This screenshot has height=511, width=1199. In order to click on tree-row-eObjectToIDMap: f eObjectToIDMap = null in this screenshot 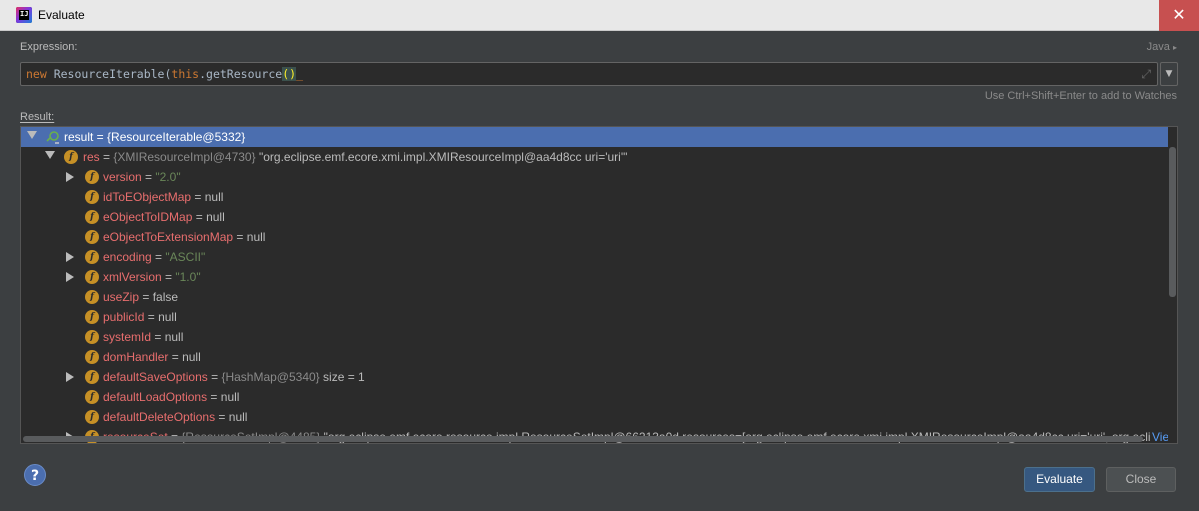, I will do `click(595, 217)`.